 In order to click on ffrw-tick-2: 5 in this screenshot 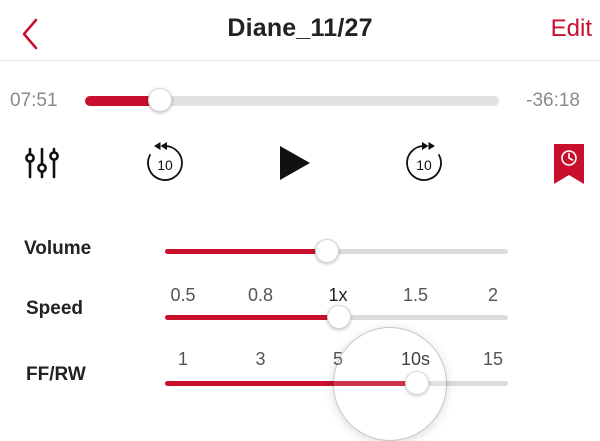, I will do `click(338, 359)`.